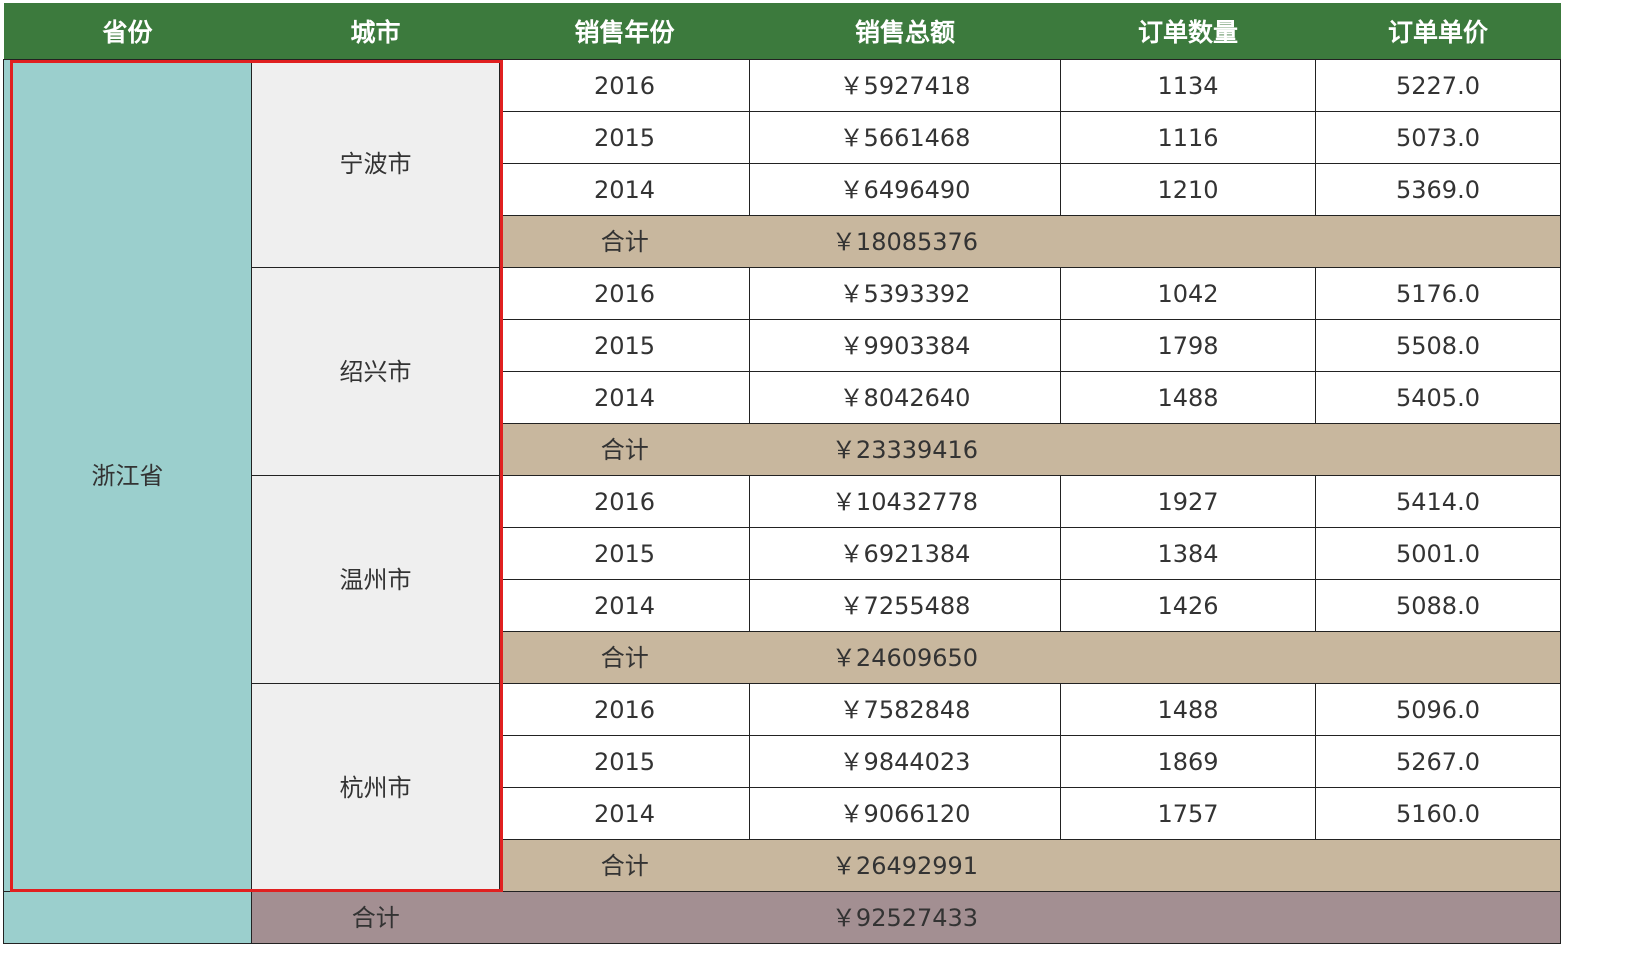 The height and width of the screenshot is (969, 1625). Describe the element at coordinates (1438, 293) in the screenshot. I see `unit-price-cell: 5176.0` at that location.